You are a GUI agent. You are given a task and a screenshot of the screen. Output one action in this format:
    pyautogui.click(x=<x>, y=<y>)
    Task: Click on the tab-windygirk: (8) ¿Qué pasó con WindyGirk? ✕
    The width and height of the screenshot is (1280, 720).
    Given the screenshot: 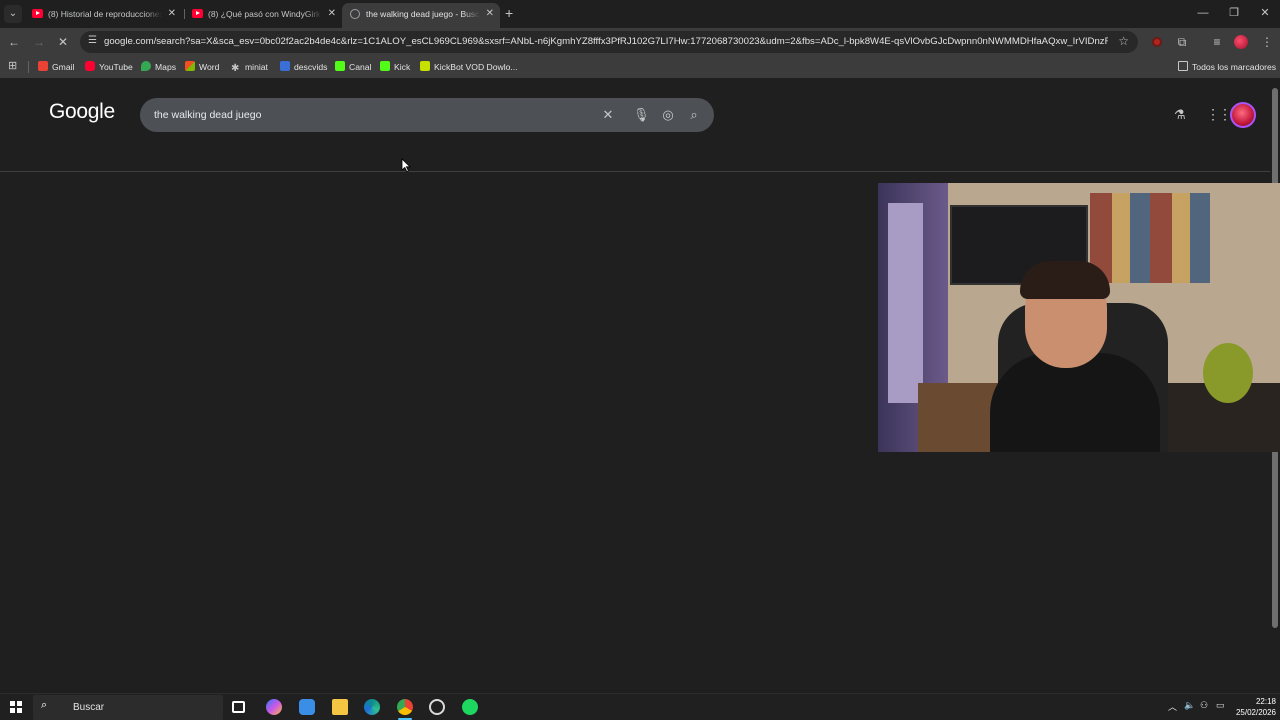 What is the action you would take?
    pyautogui.click(x=263, y=14)
    